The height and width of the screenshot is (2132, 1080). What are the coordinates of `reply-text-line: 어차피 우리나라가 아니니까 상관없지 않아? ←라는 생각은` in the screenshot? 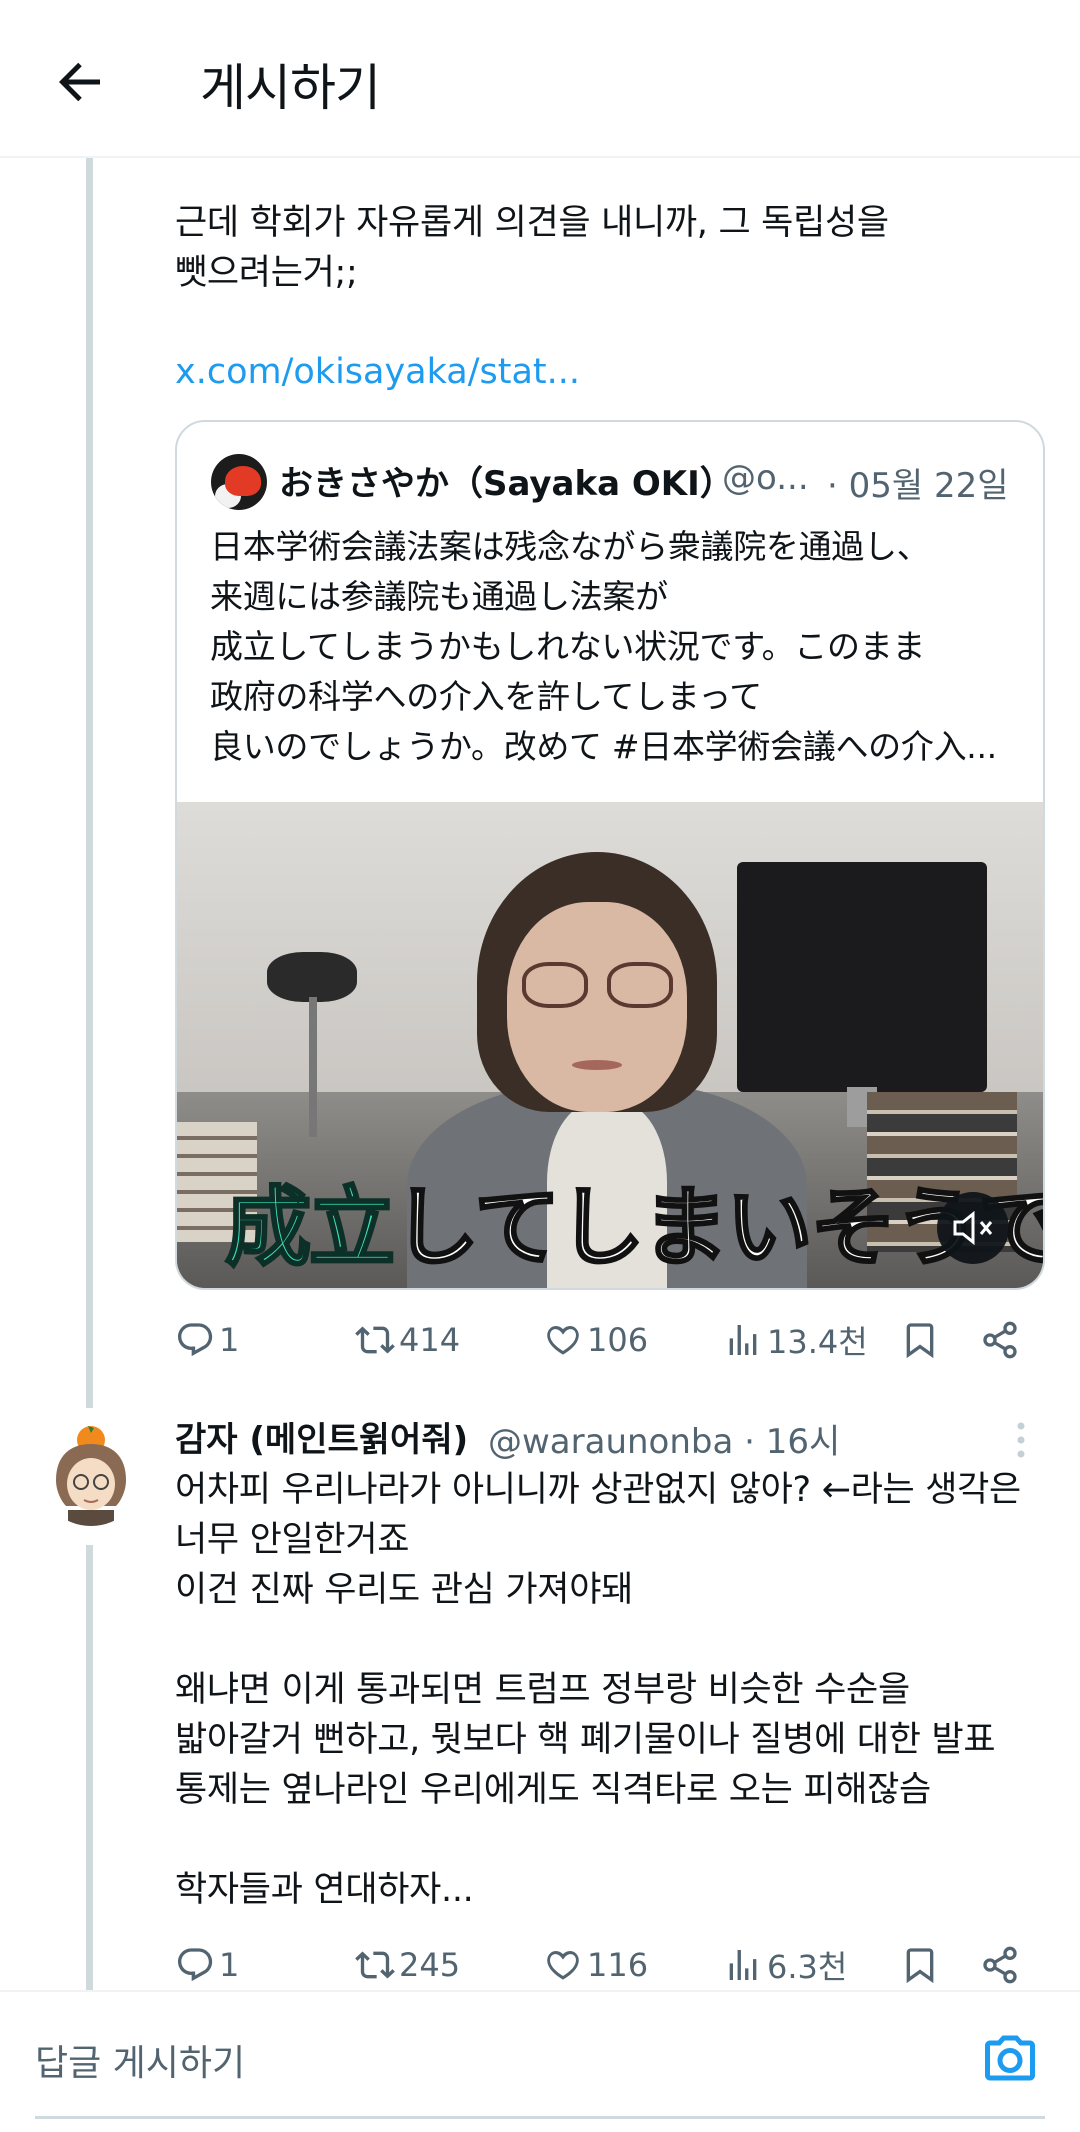 It's located at (598, 1490).